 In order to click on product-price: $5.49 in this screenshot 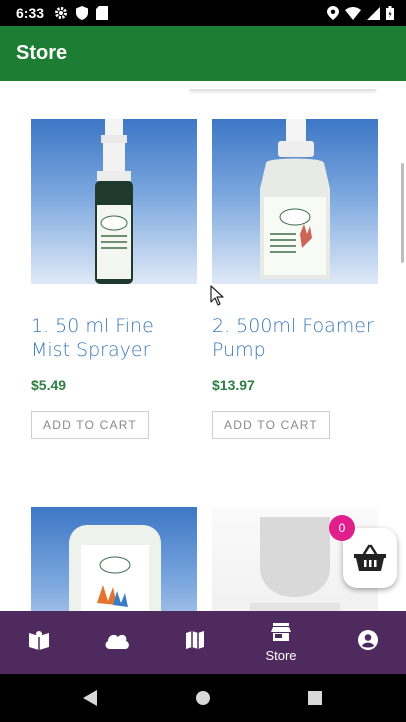, I will do `click(49, 385)`.